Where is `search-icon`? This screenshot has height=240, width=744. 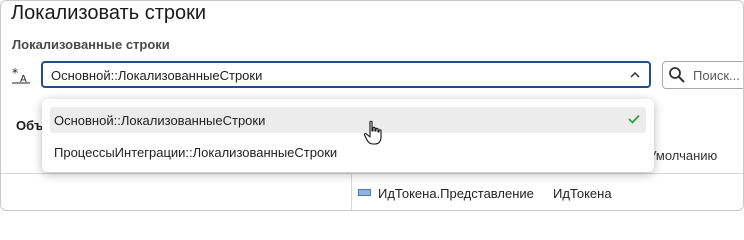 search-icon is located at coordinates (677, 75).